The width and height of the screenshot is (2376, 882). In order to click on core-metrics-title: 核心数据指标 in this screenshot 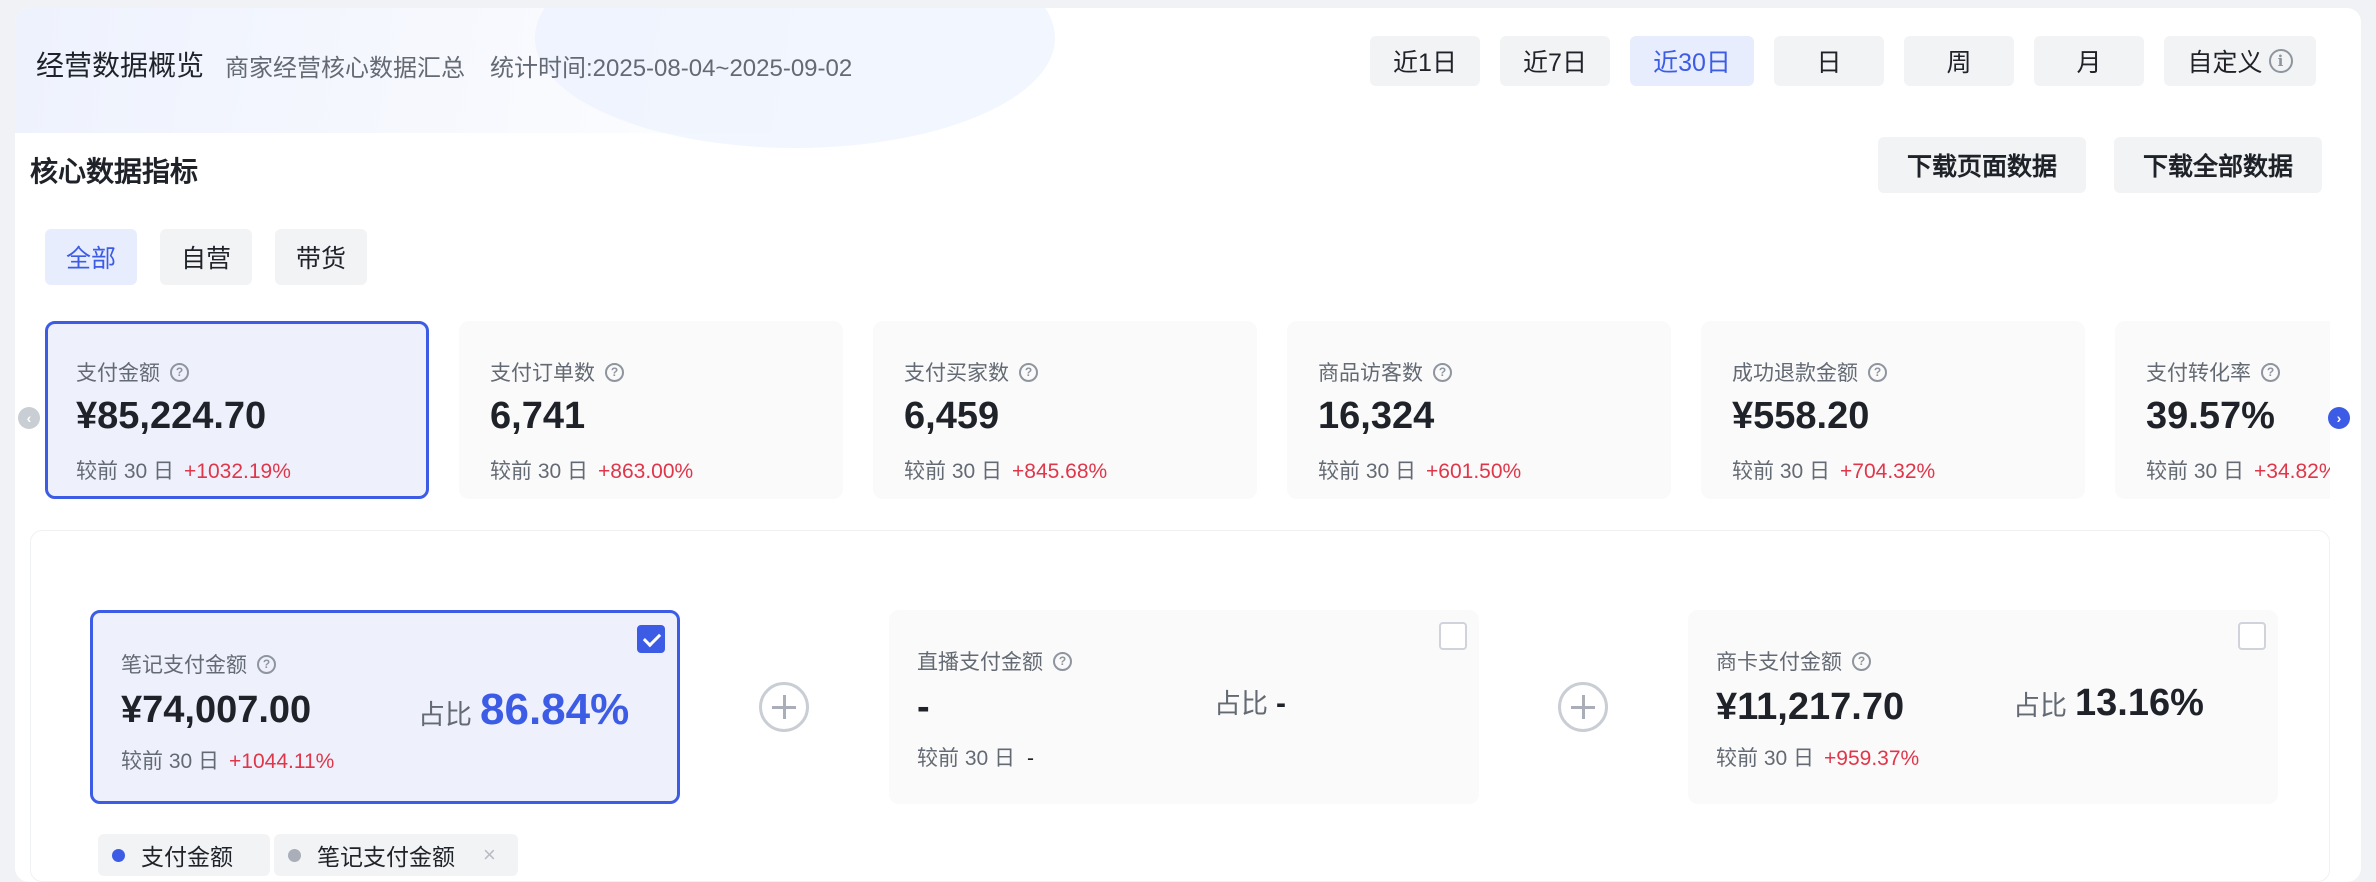, I will do `click(114, 171)`.